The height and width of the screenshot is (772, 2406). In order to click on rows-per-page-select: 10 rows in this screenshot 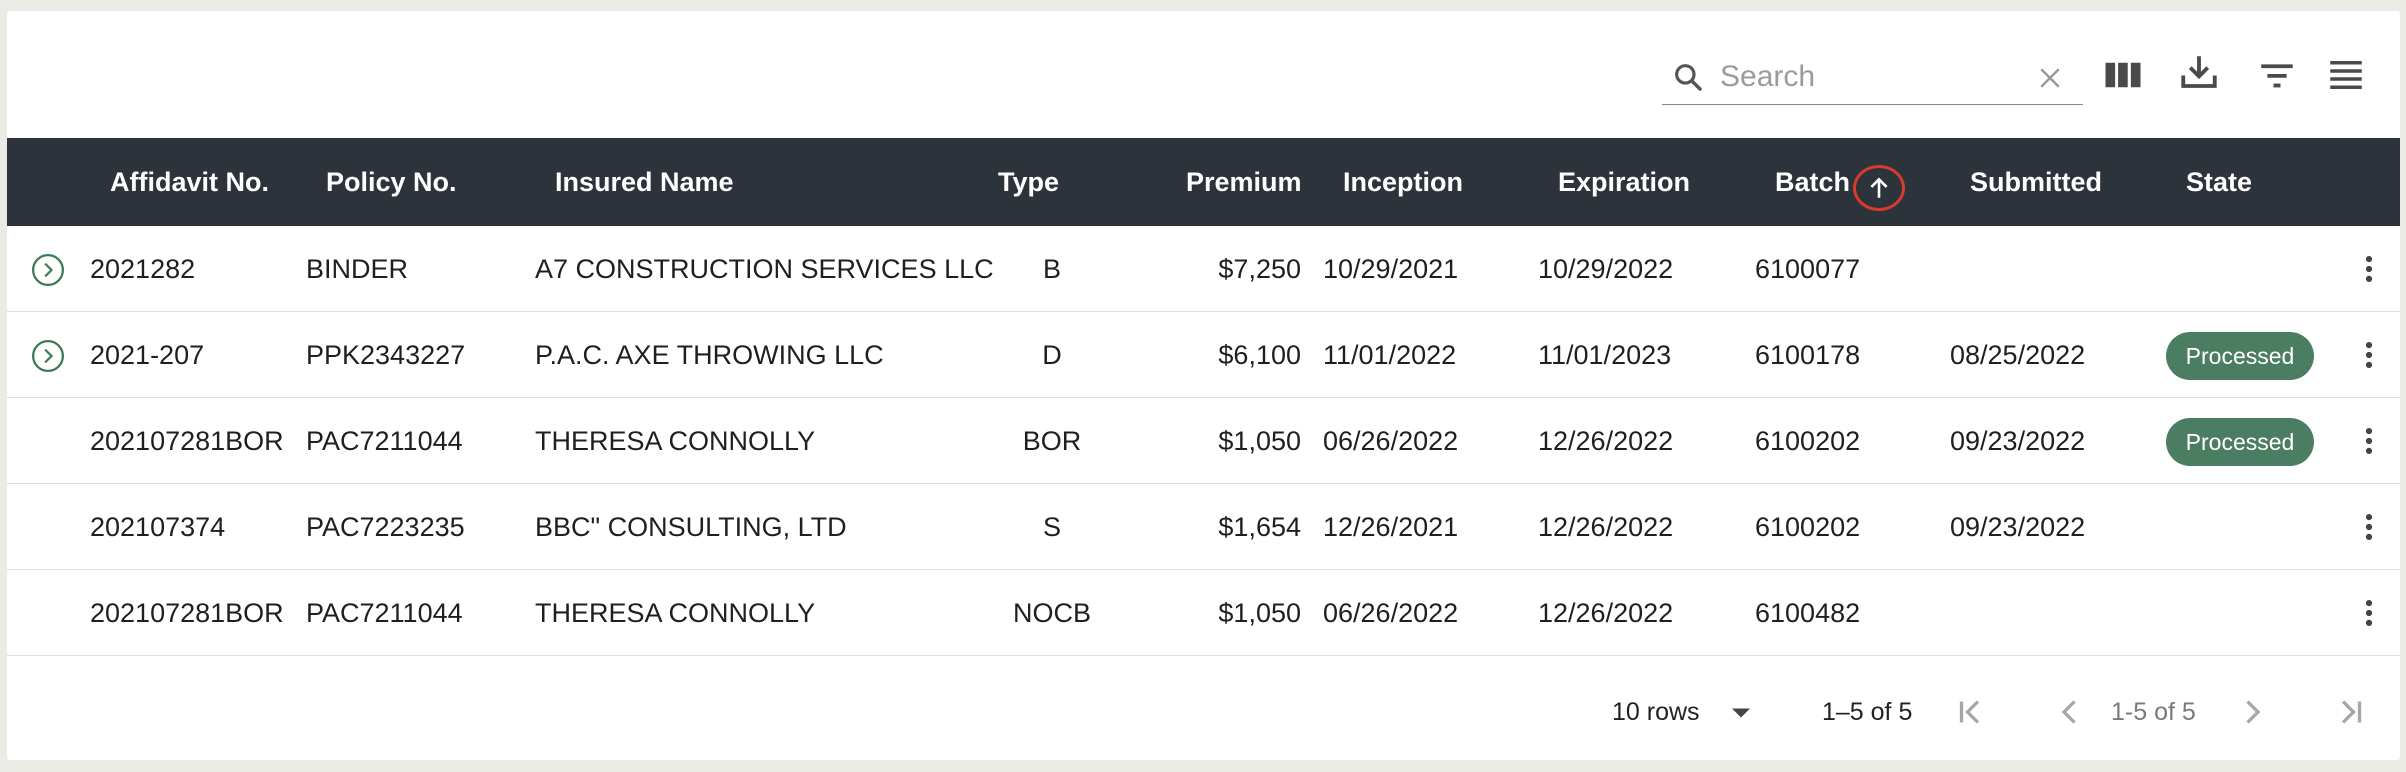, I will do `click(1656, 712)`.